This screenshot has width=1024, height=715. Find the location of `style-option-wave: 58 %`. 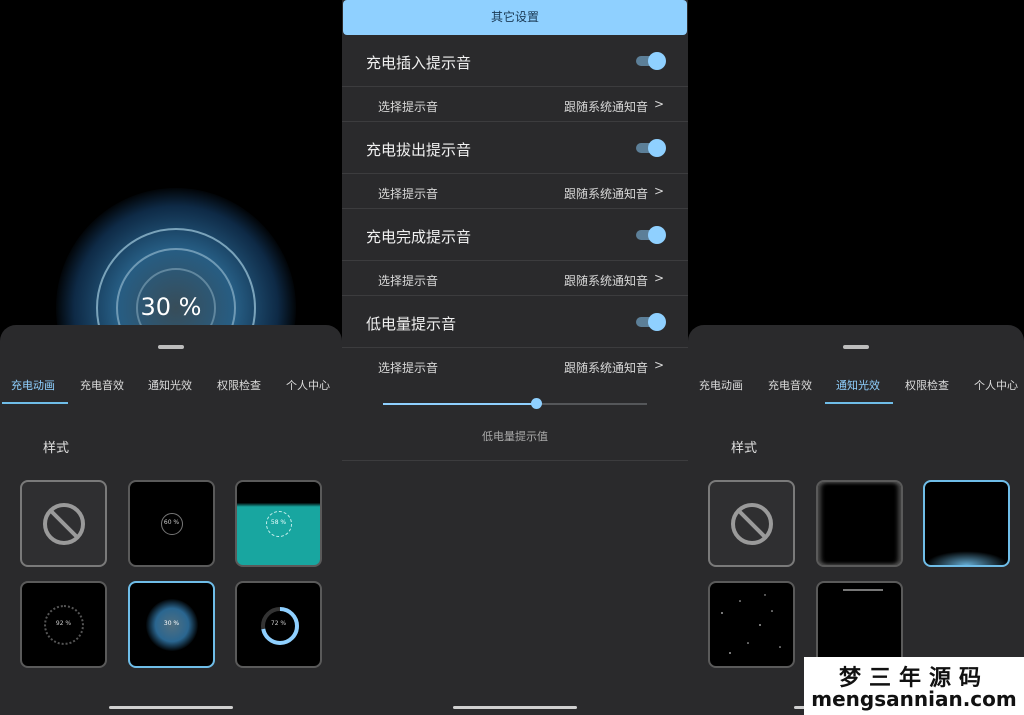

style-option-wave: 58 % is located at coordinates (278, 523).